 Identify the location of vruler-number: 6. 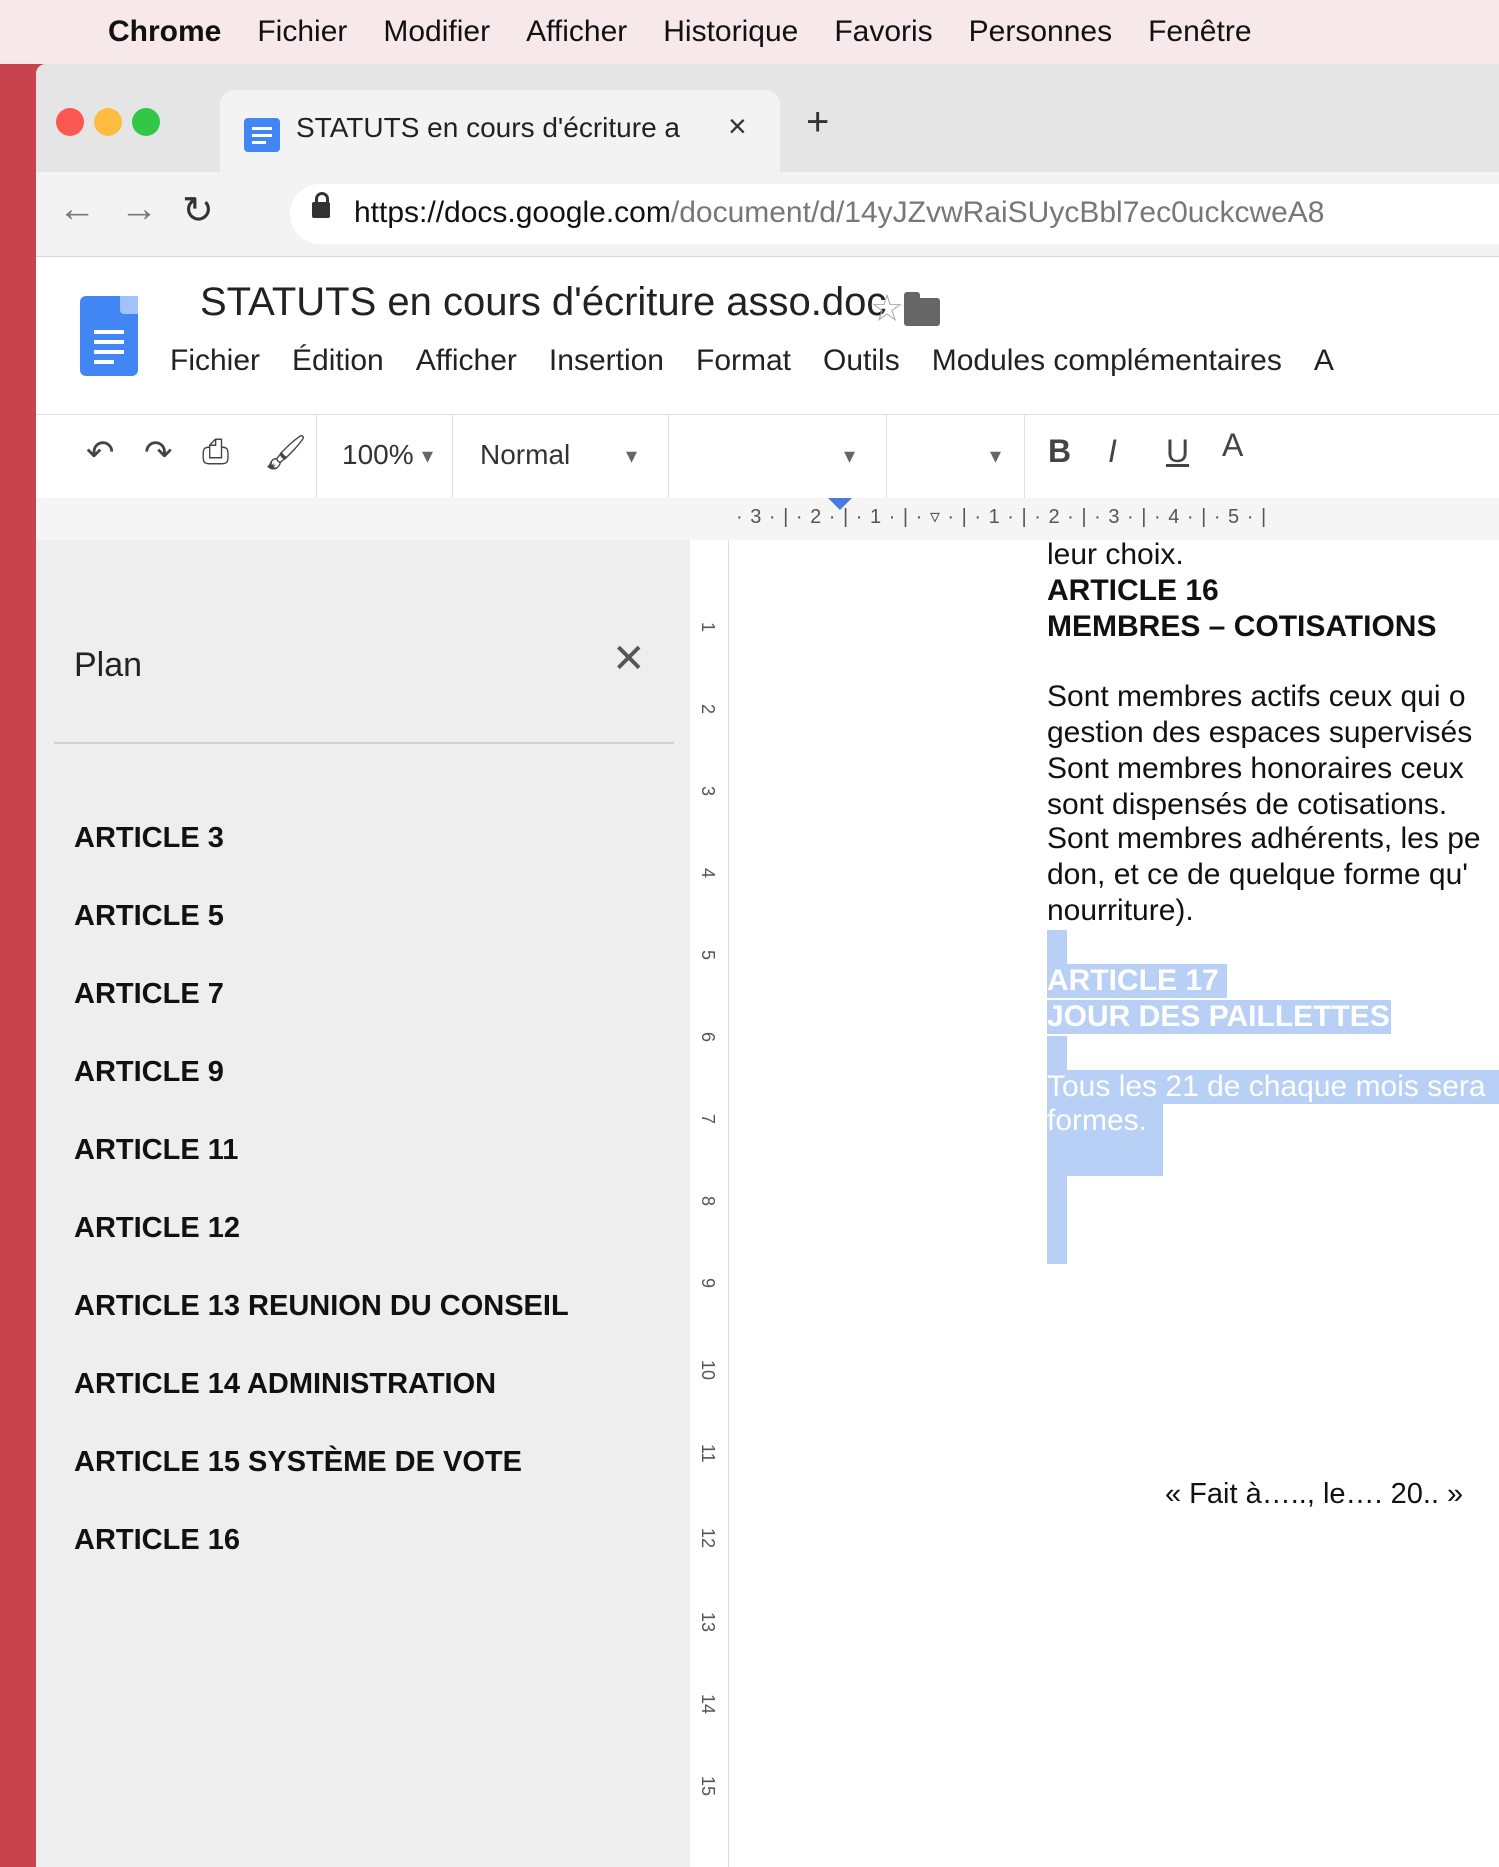
(708, 1037).